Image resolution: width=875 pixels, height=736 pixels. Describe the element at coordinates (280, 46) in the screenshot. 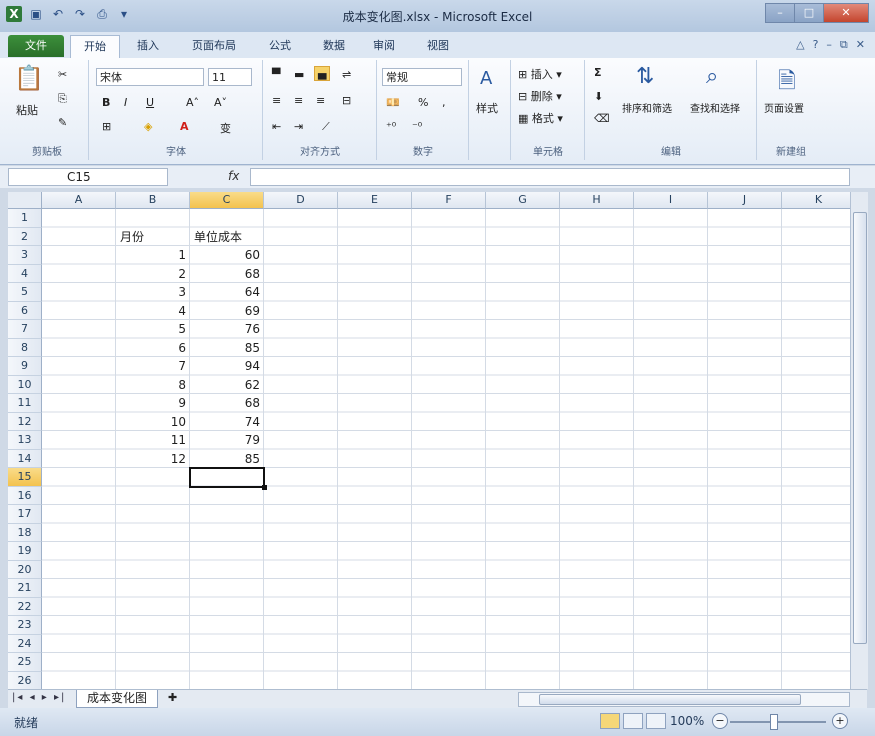

I see `tab-formulas: 公式` at that location.